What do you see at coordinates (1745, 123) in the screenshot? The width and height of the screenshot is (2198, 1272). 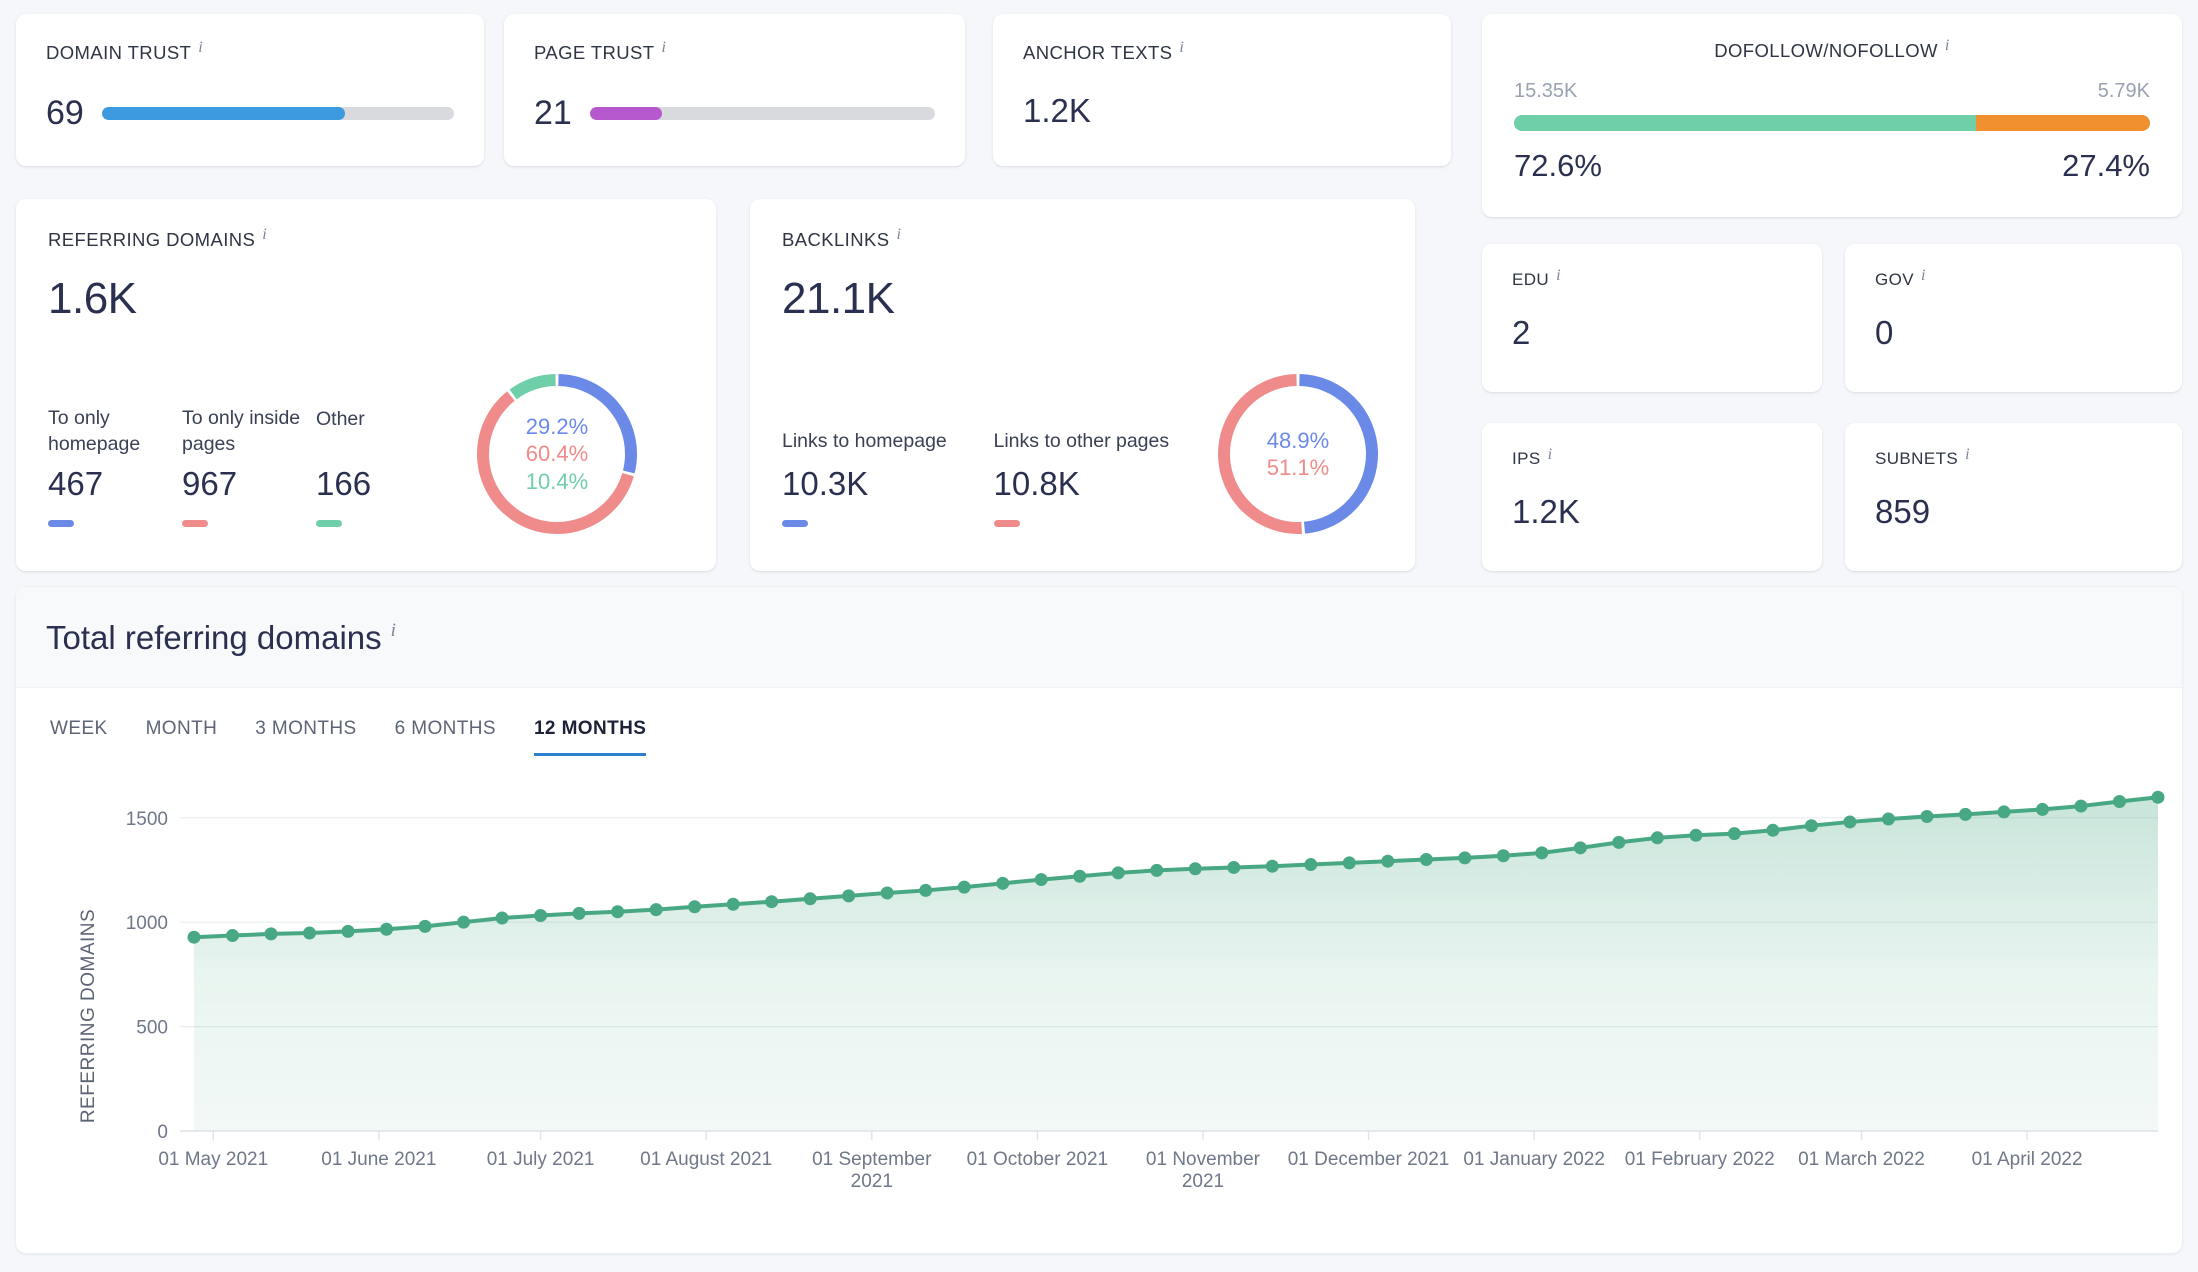 I see `dofollow-bar-segment` at bounding box center [1745, 123].